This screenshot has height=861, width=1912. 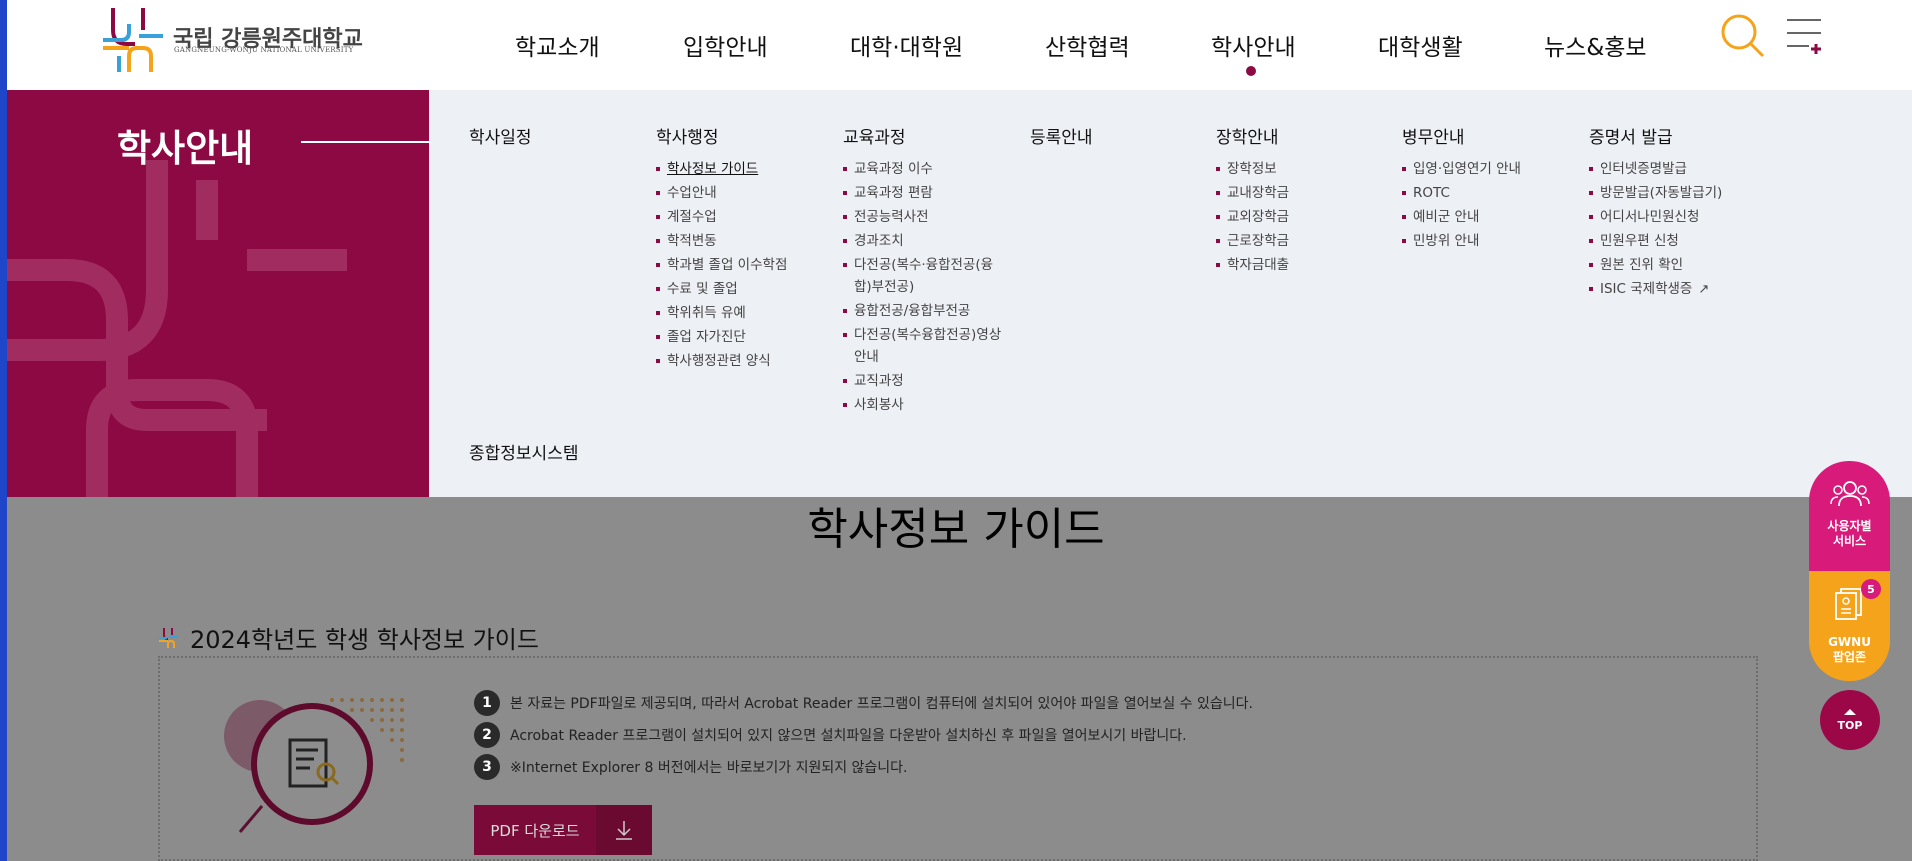 What do you see at coordinates (1252, 193) in the screenshot?
I see `menu-item: 교내장학금` at bounding box center [1252, 193].